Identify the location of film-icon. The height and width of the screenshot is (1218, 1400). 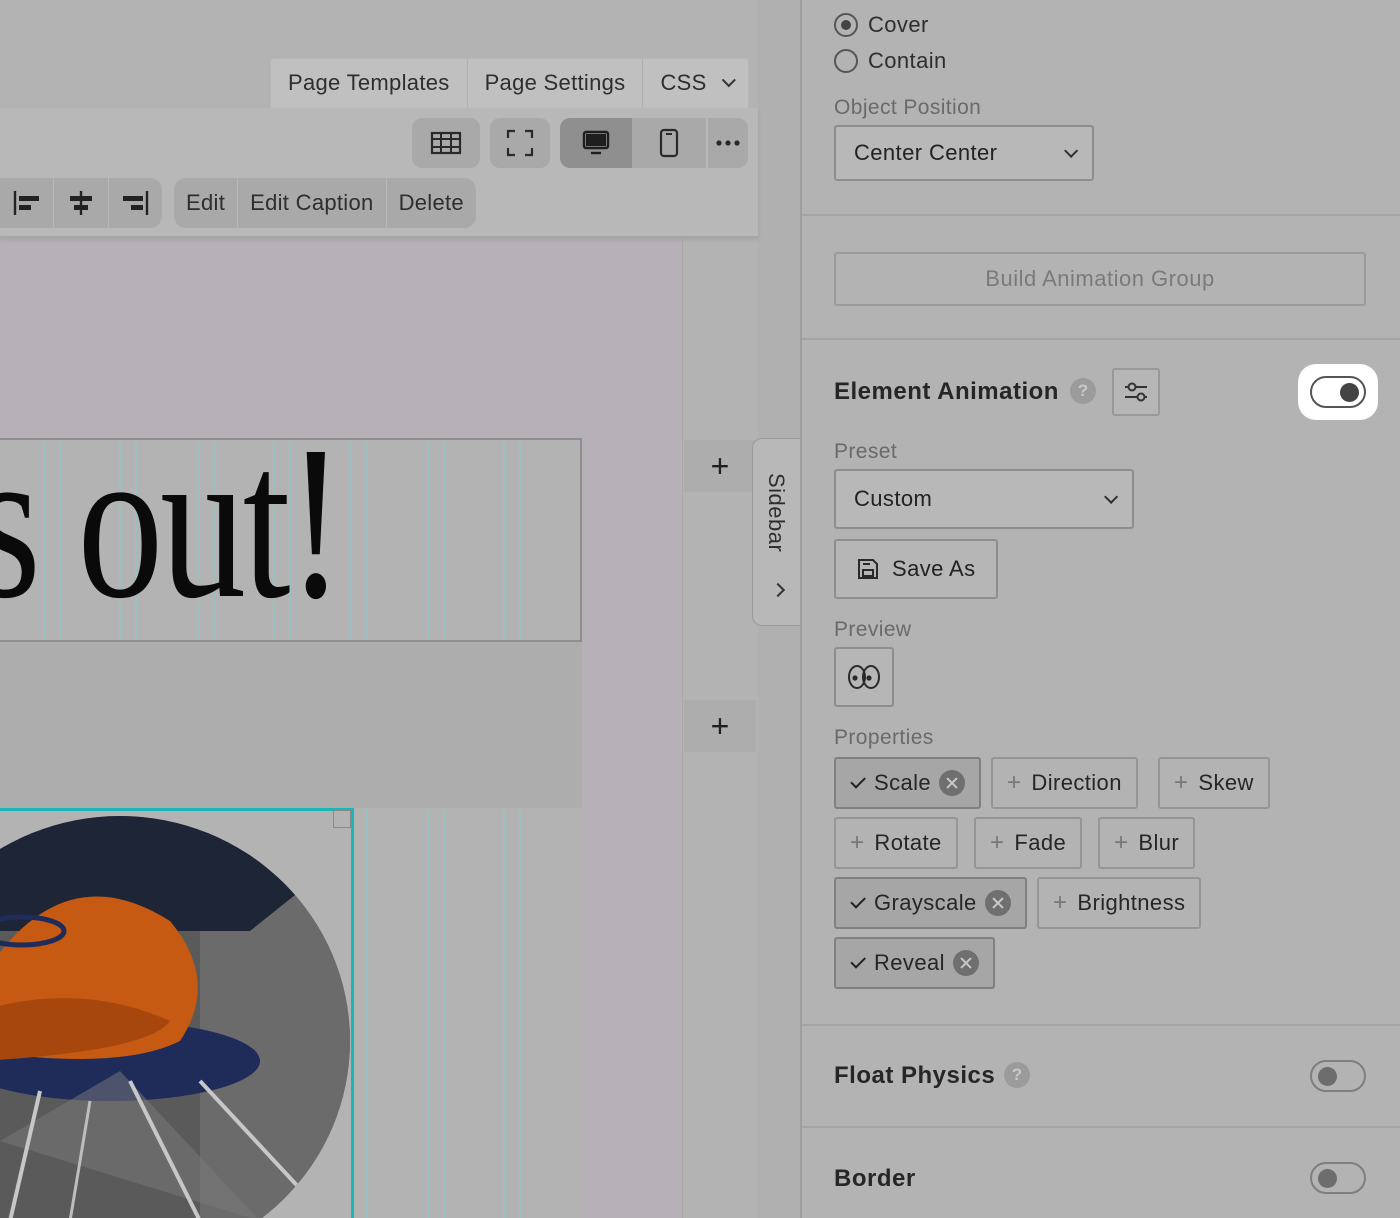
(446, 143).